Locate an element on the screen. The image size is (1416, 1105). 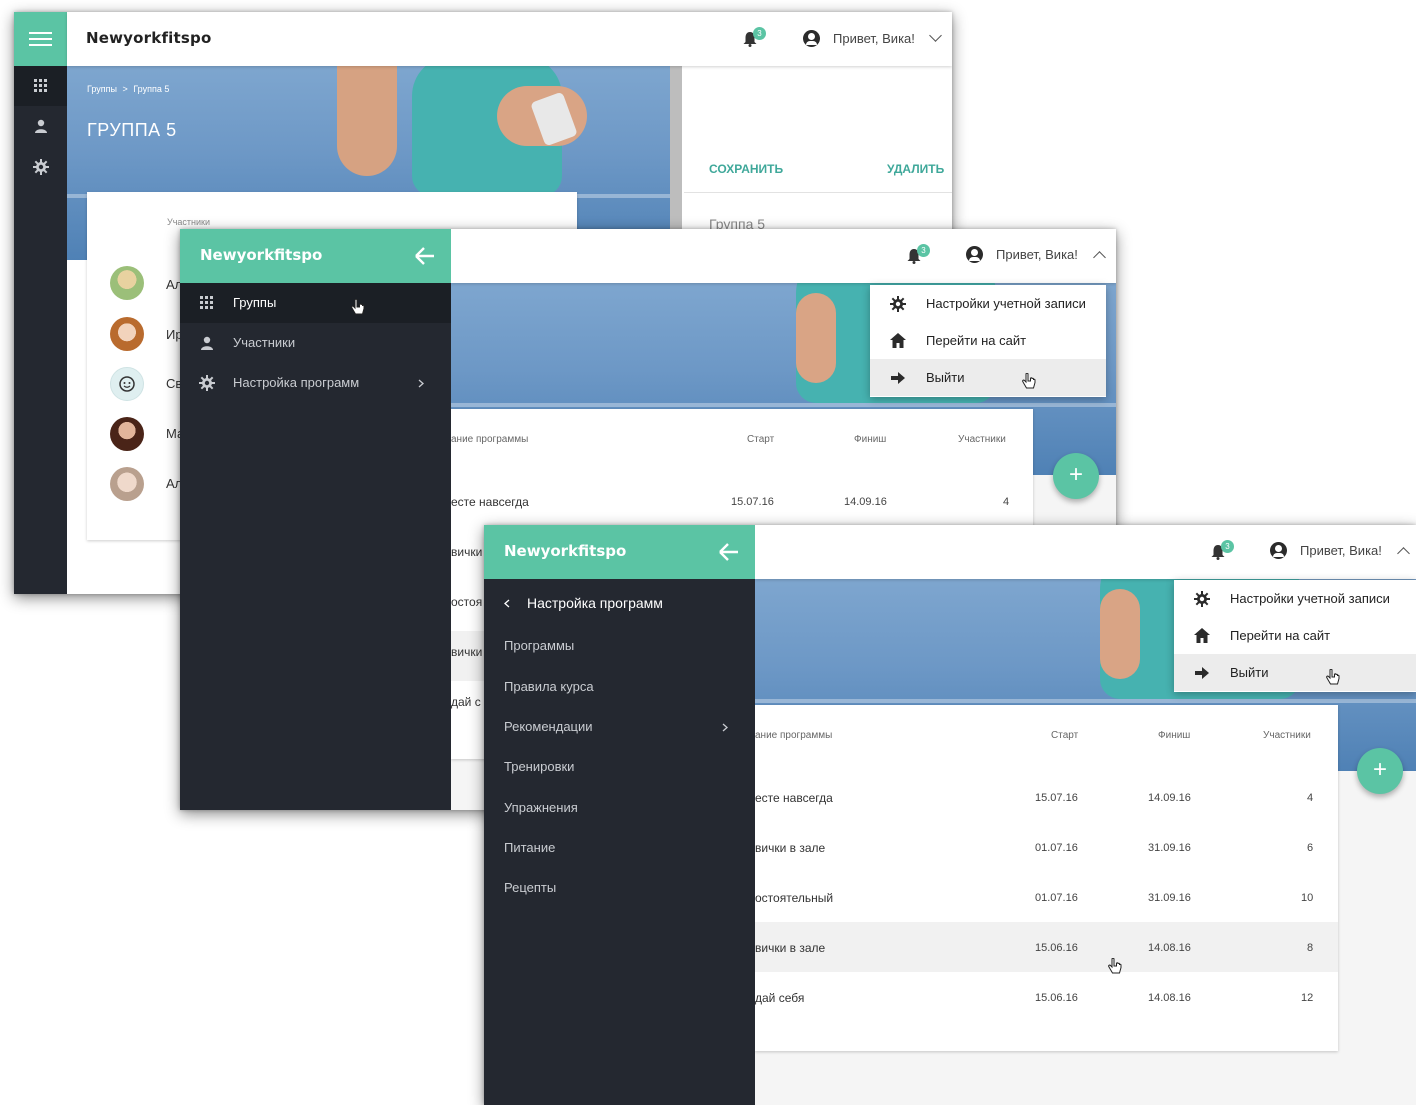
nav-item-groups: Группы is located at coordinates (315, 303).